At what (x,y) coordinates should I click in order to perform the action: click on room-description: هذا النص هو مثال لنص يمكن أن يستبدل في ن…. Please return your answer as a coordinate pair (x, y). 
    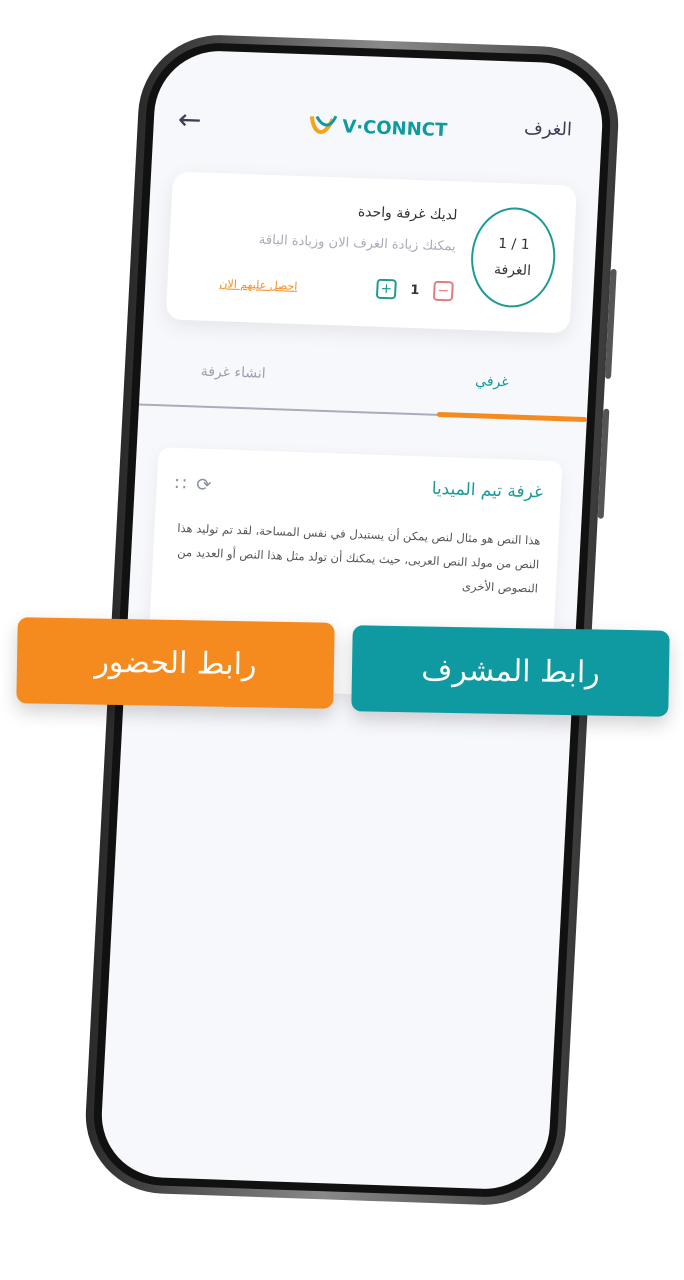
    Looking at the image, I should click on (358, 558).